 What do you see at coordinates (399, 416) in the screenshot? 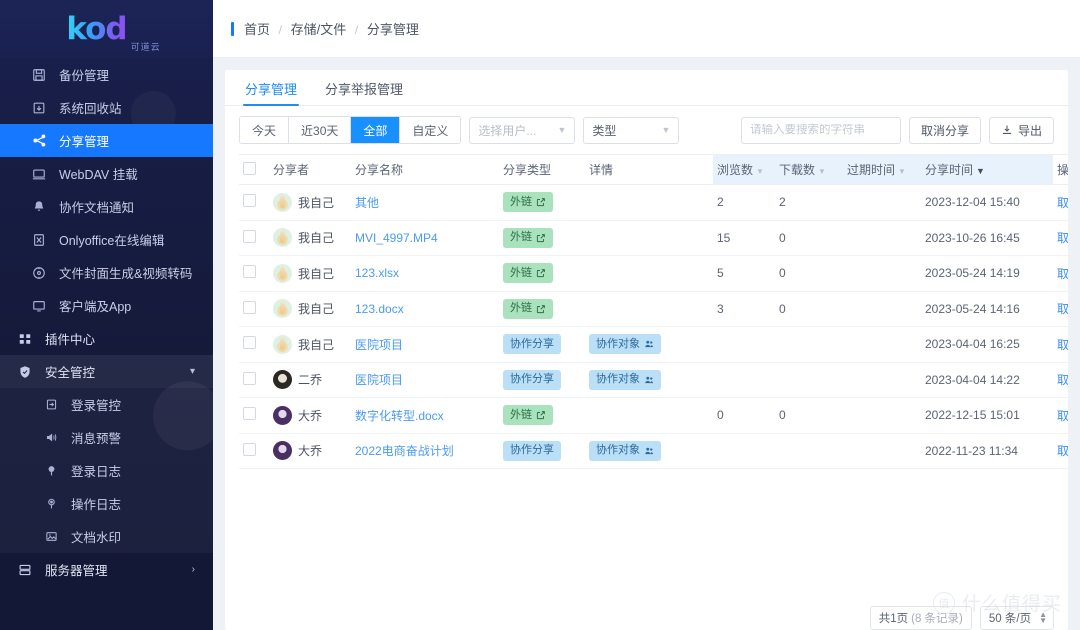
I see `share-name-link: 数字化转型.docx` at bounding box center [399, 416].